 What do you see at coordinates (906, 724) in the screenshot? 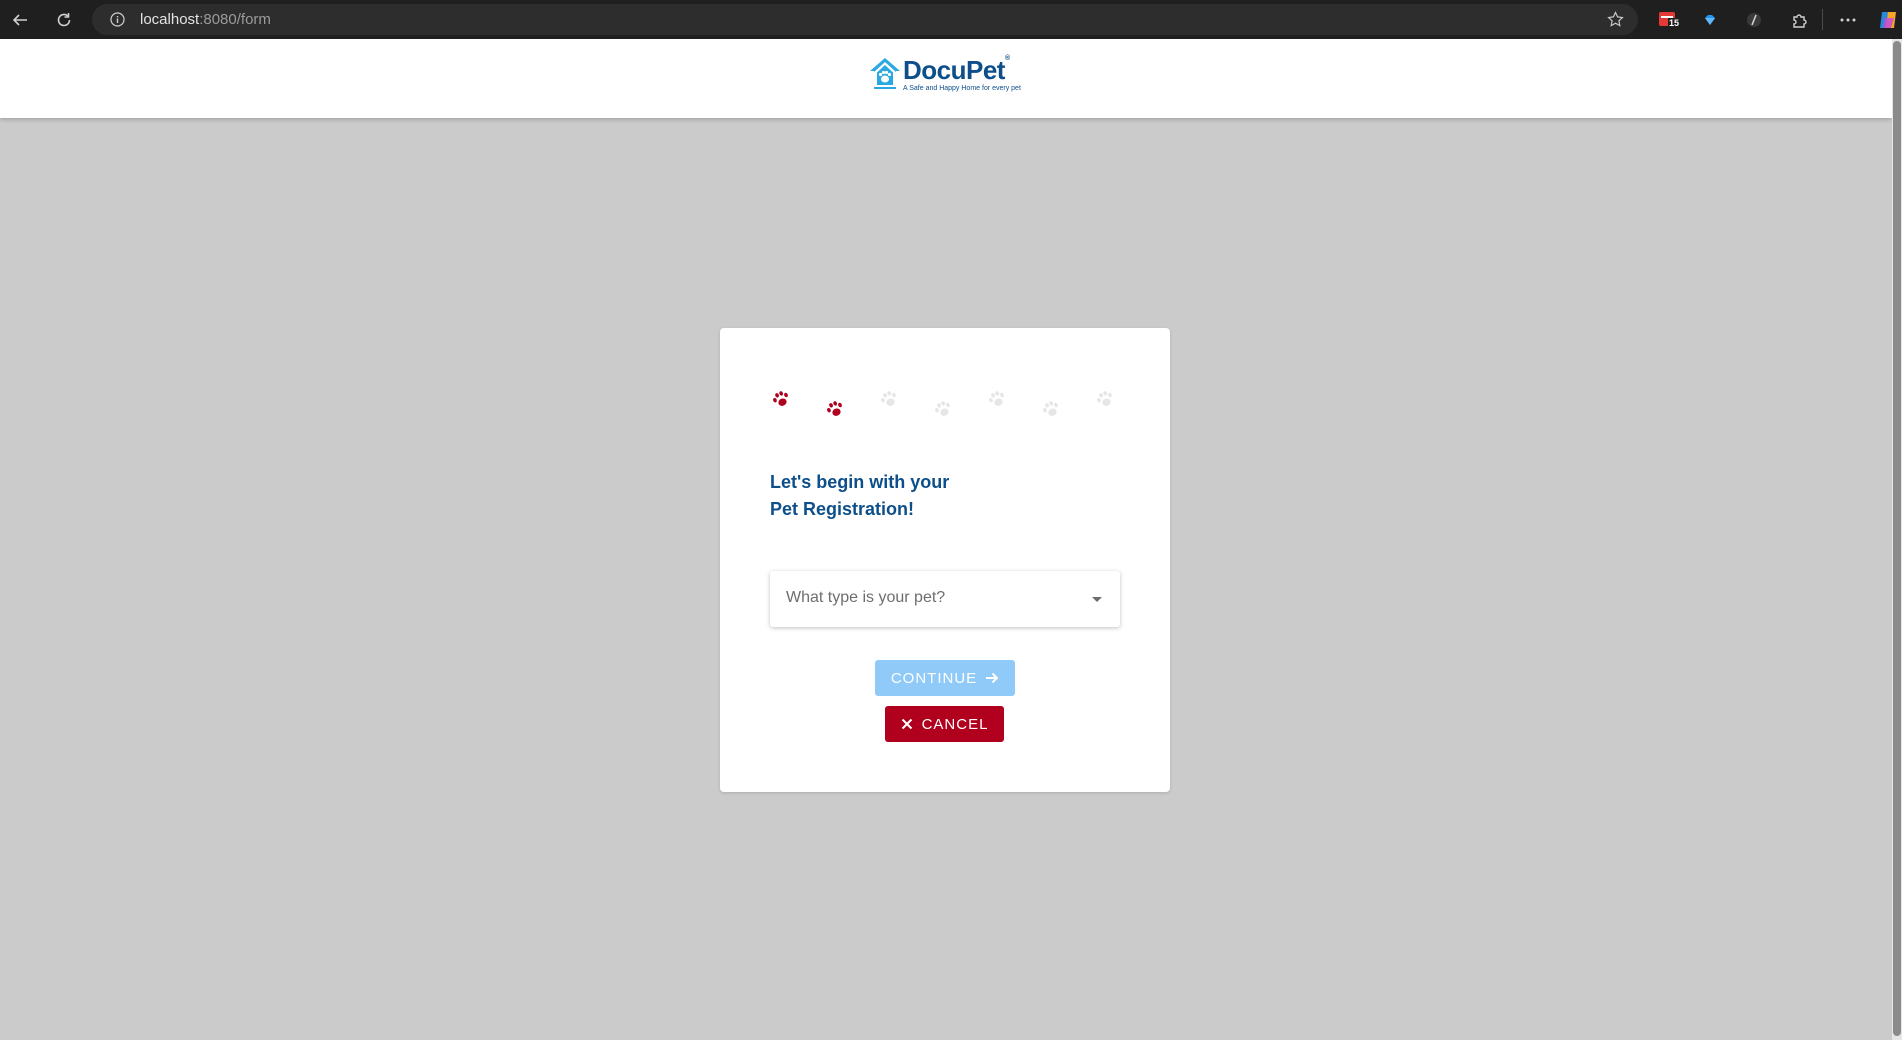
I see `close-icon` at bounding box center [906, 724].